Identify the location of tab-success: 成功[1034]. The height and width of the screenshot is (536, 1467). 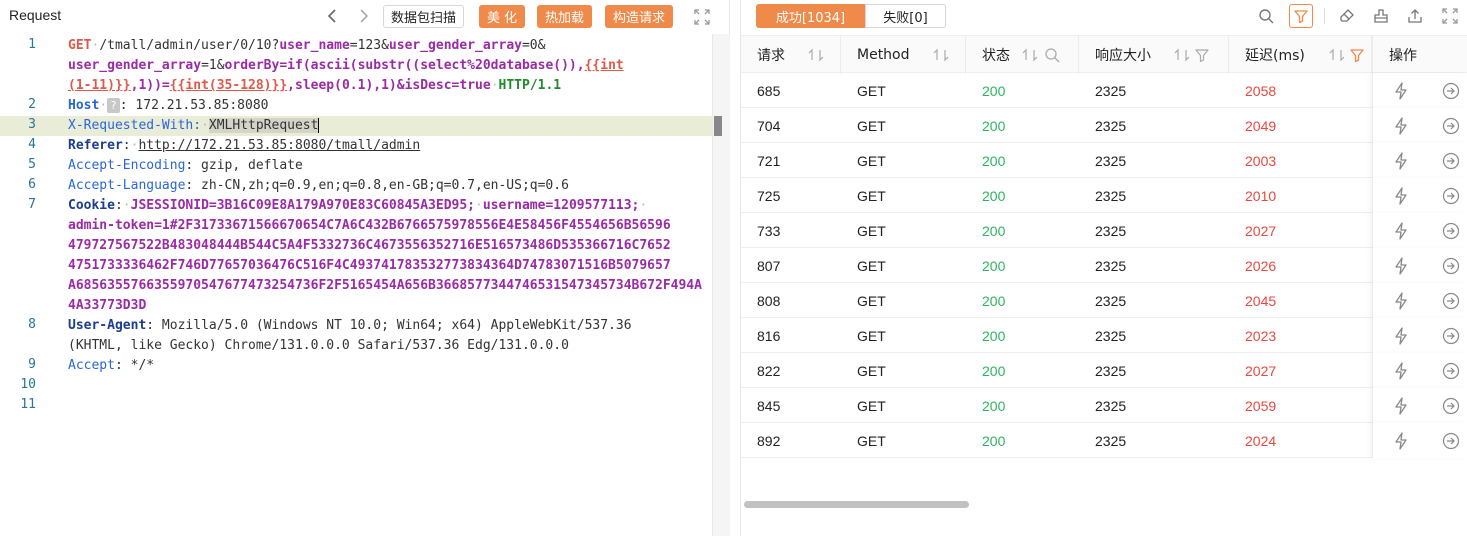
(810, 16).